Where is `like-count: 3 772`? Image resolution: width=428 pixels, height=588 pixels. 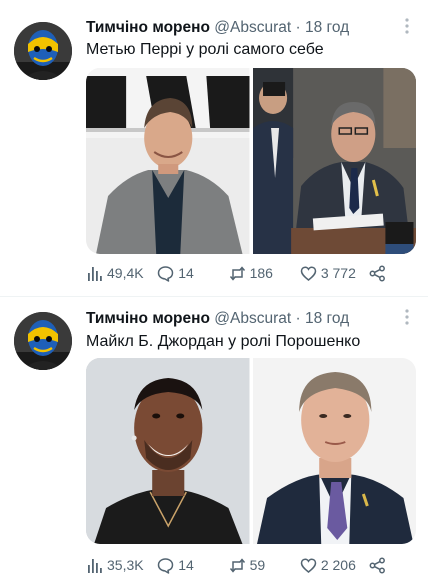 like-count: 3 772 is located at coordinates (338, 273).